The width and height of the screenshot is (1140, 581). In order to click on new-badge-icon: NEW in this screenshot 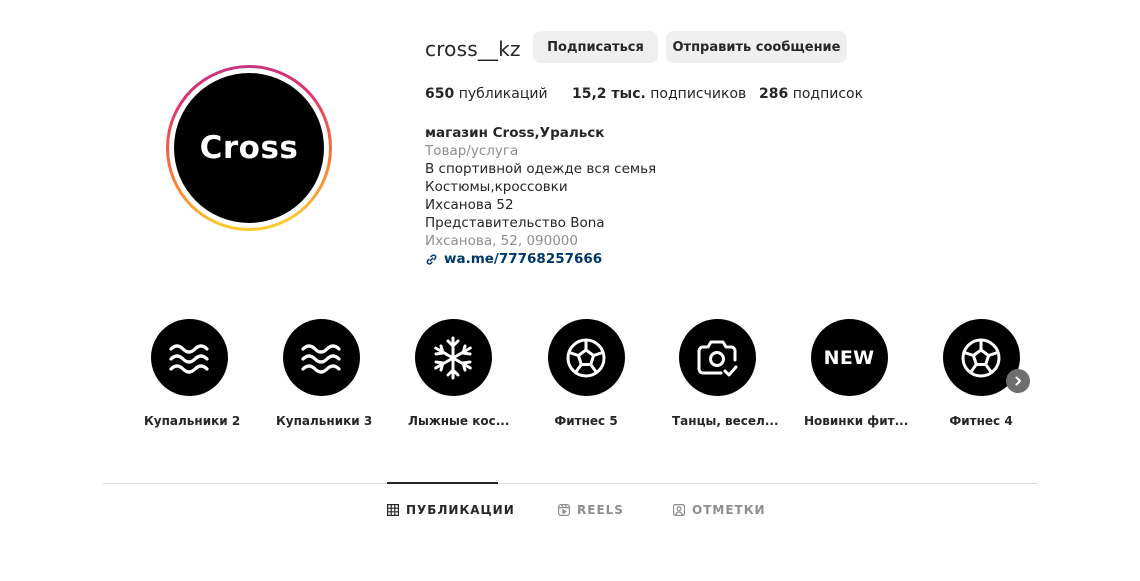, I will do `click(849, 357)`.